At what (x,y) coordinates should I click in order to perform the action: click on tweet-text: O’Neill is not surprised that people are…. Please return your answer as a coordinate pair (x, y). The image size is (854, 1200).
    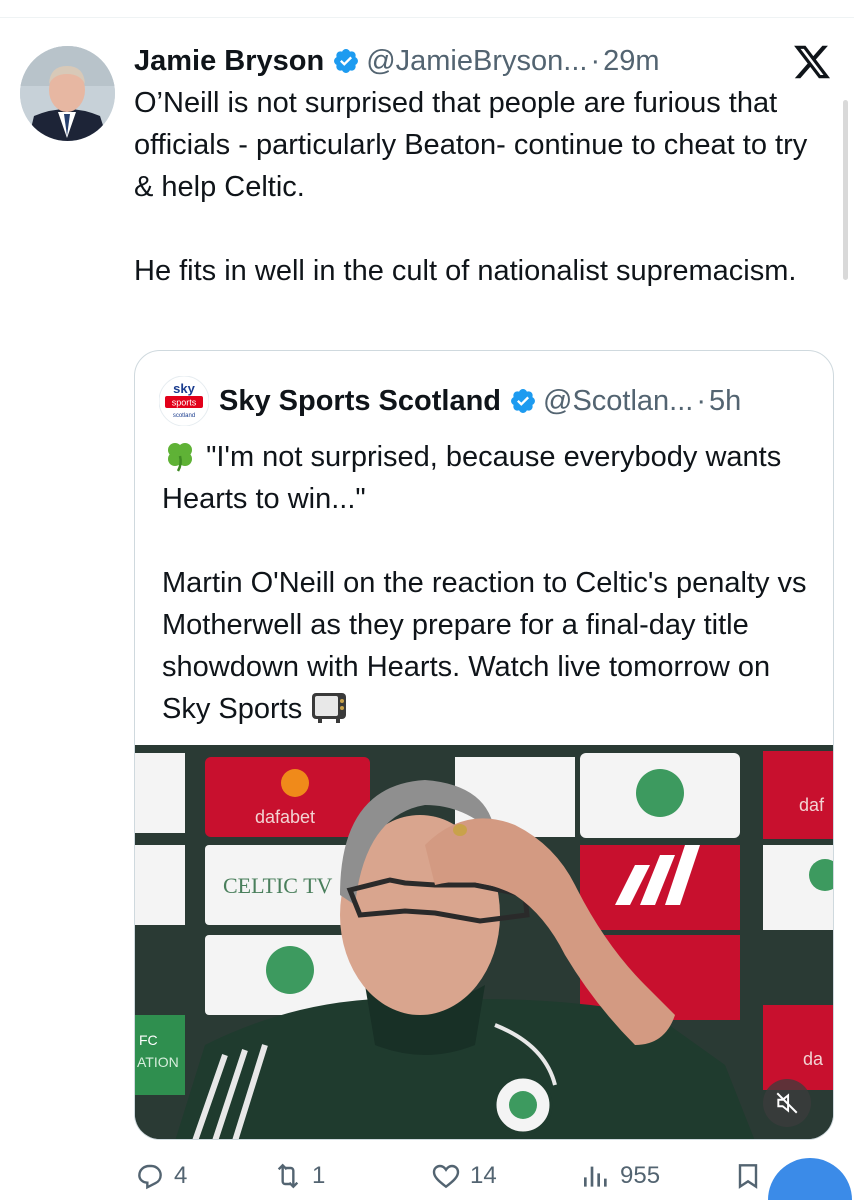
    Looking at the image, I should click on (479, 187).